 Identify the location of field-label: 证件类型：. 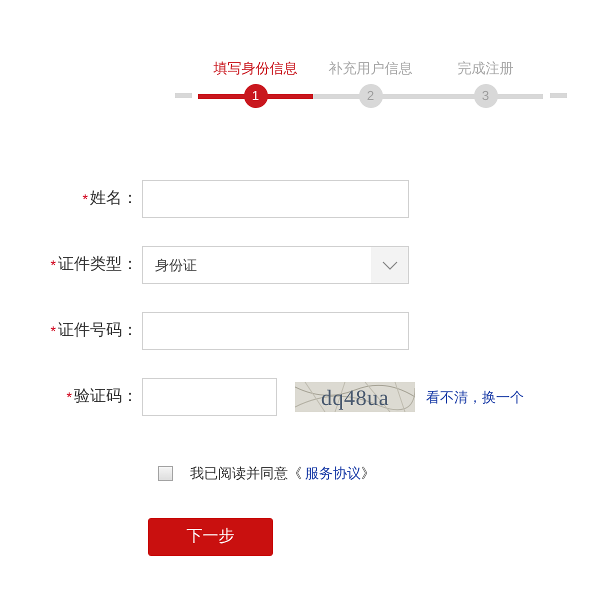
(98, 264).